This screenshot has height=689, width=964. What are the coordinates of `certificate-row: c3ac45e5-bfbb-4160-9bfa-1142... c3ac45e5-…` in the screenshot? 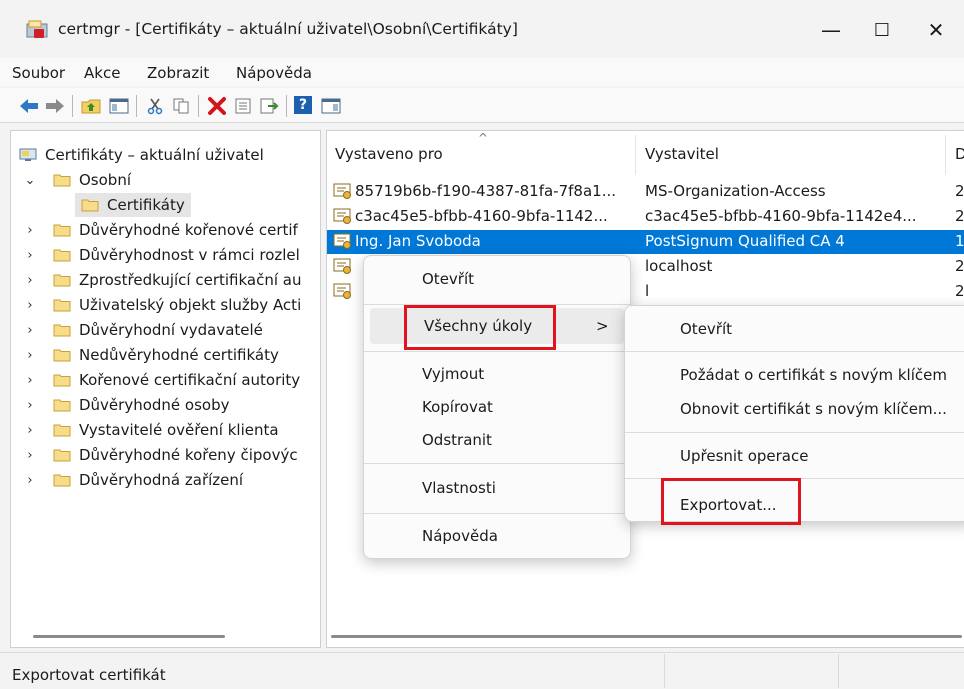 It's located at (645, 217).